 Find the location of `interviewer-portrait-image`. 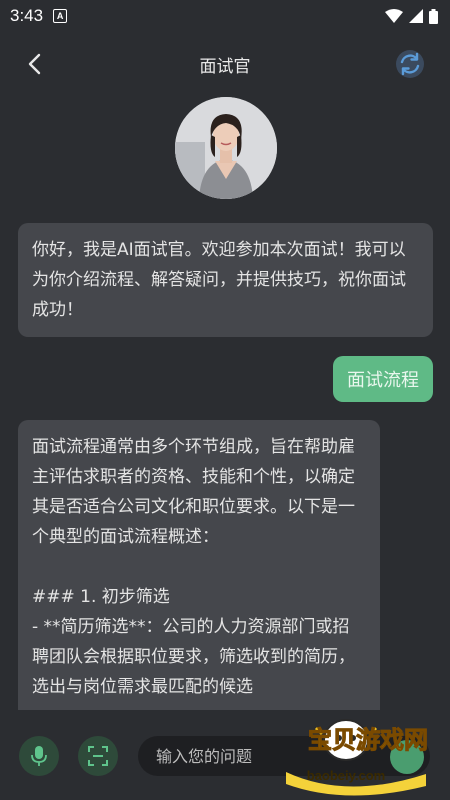

interviewer-portrait-image is located at coordinates (226, 148).